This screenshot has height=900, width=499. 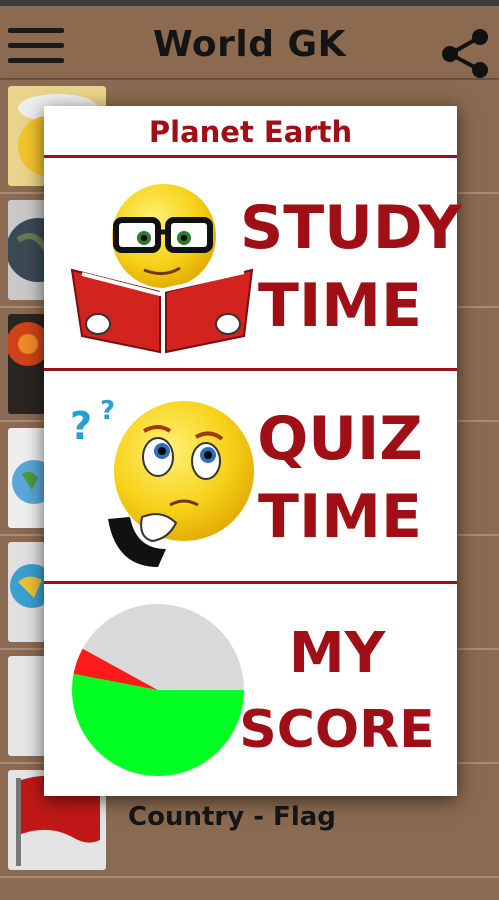 I want to click on list-item-label: Country - Flag, so click(x=232, y=817).